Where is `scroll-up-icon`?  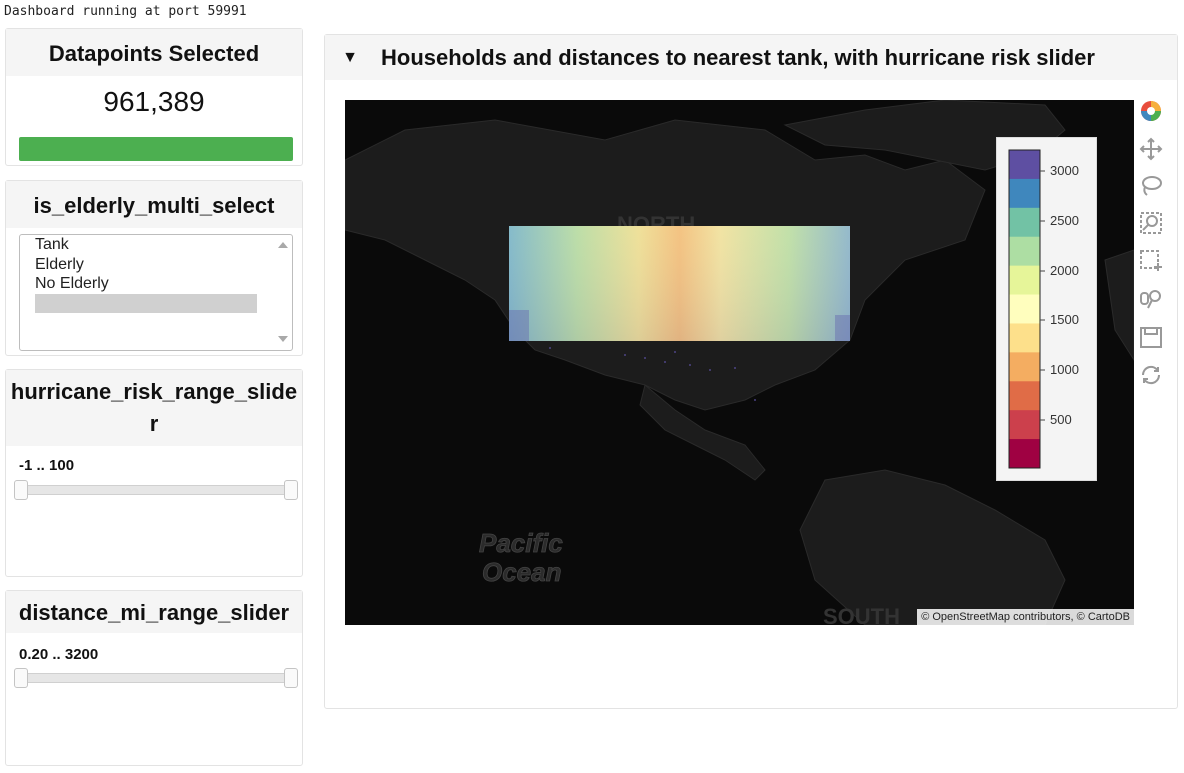
scroll-up-icon is located at coordinates (283, 245).